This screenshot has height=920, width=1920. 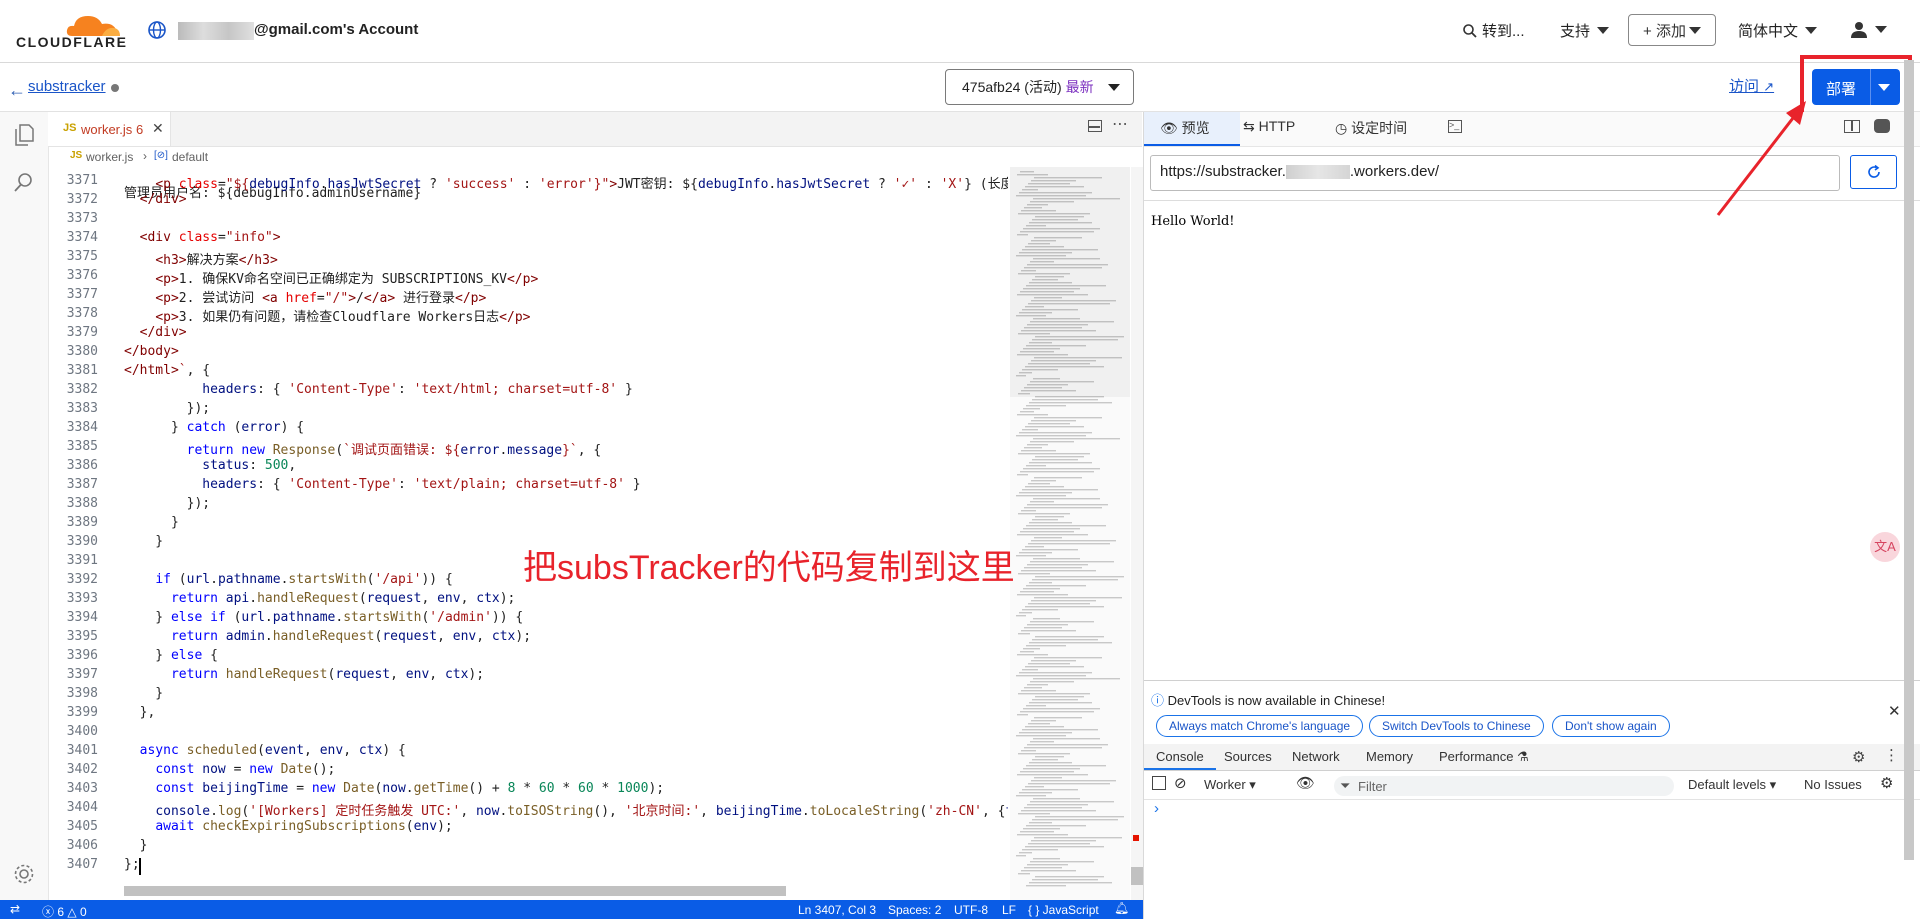 What do you see at coordinates (1156, 808) in the screenshot?
I see `console-prompt: ›` at bounding box center [1156, 808].